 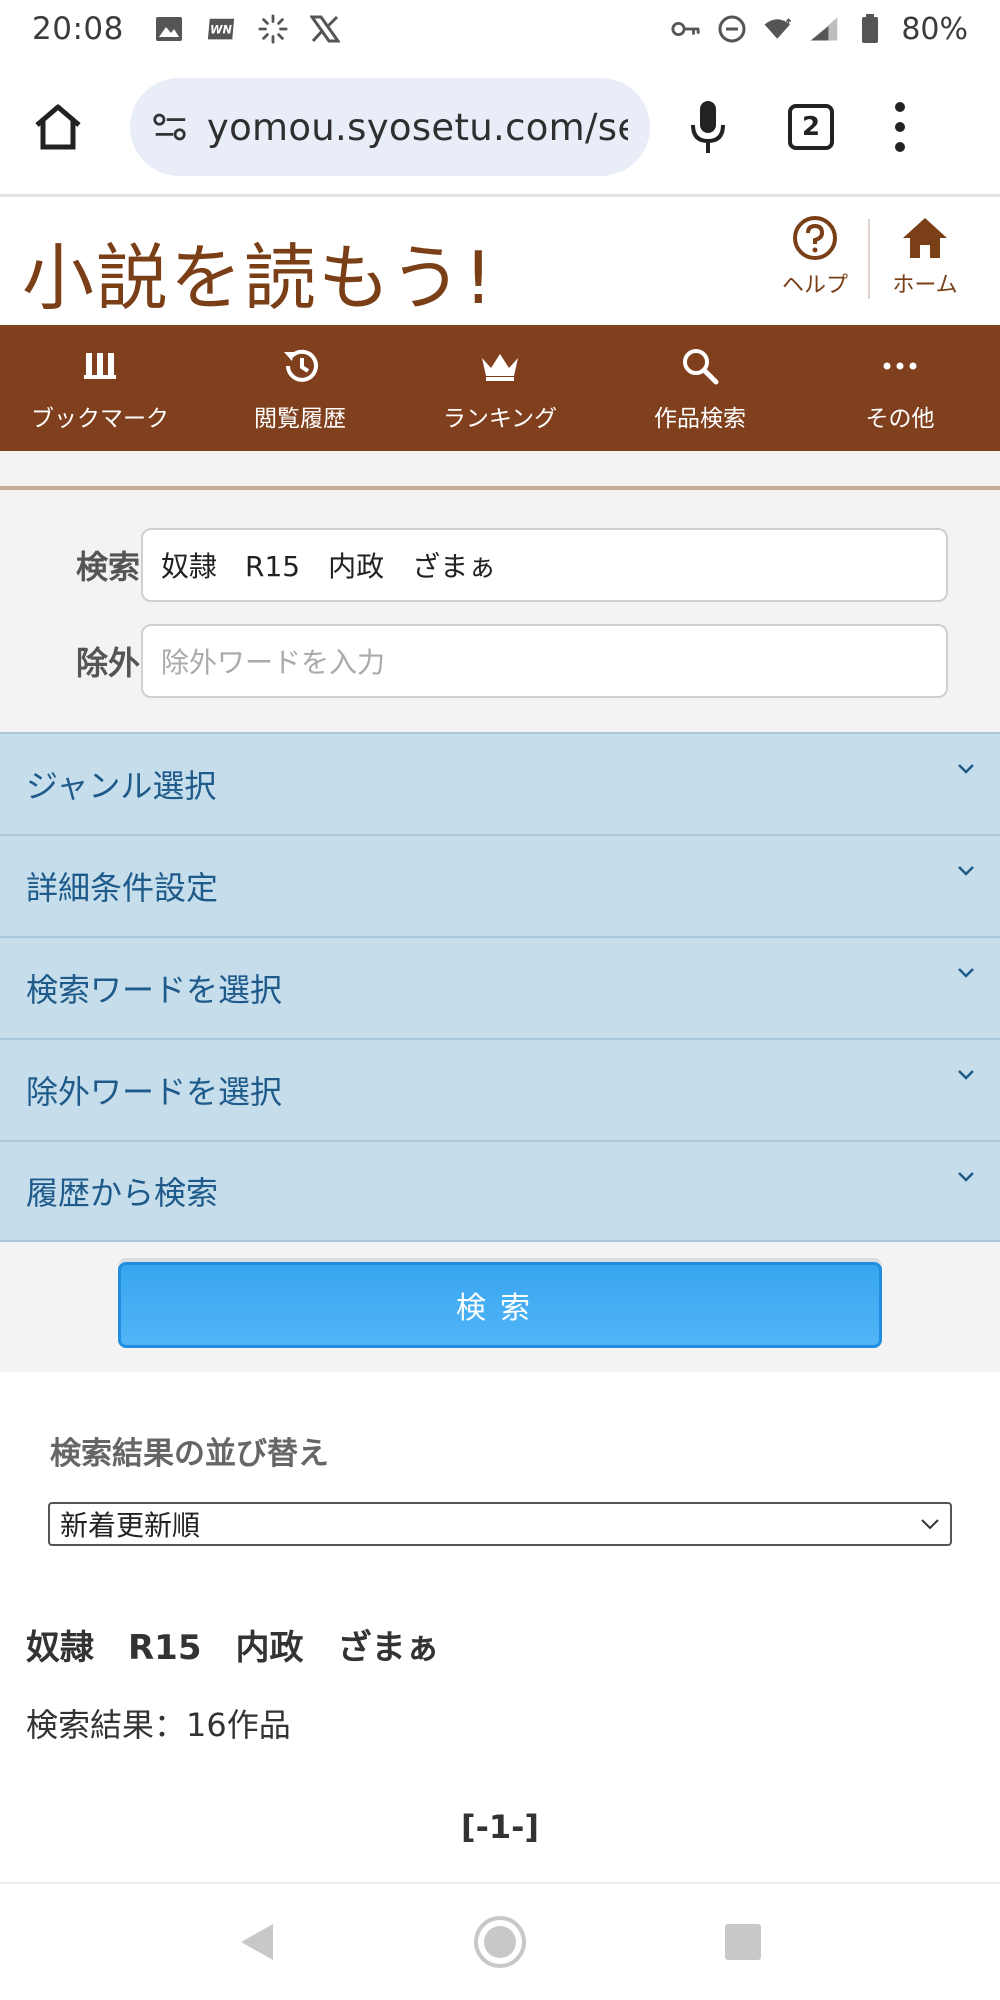 I want to click on crown-icon, so click(x=500, y=366).